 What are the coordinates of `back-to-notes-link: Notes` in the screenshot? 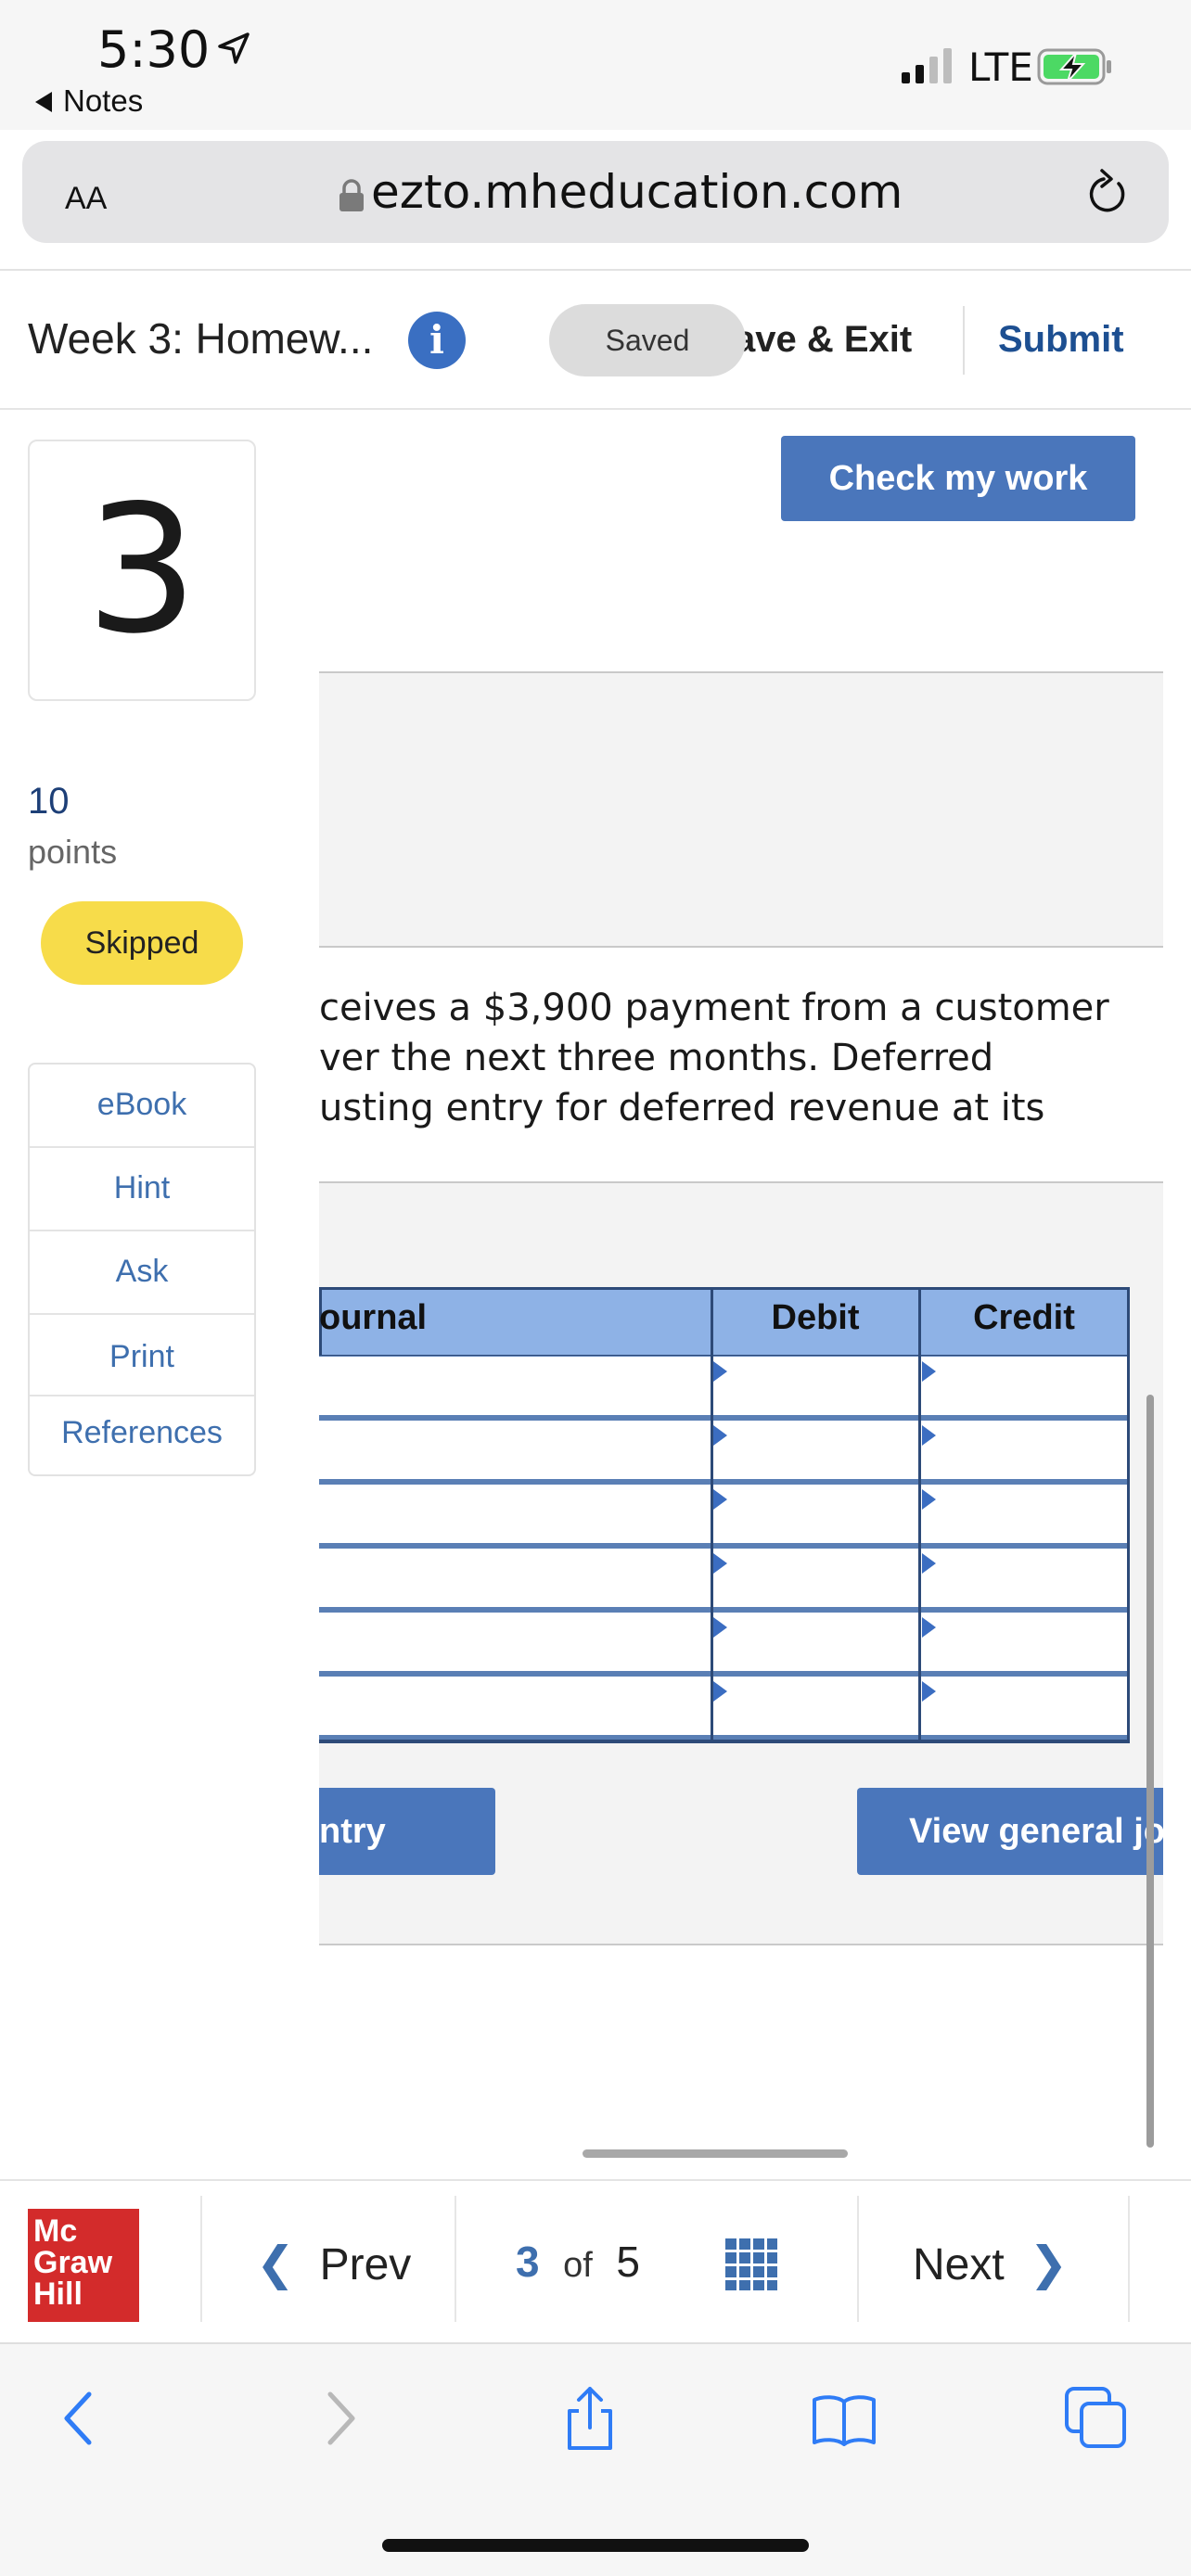 It's located at (89, 101).